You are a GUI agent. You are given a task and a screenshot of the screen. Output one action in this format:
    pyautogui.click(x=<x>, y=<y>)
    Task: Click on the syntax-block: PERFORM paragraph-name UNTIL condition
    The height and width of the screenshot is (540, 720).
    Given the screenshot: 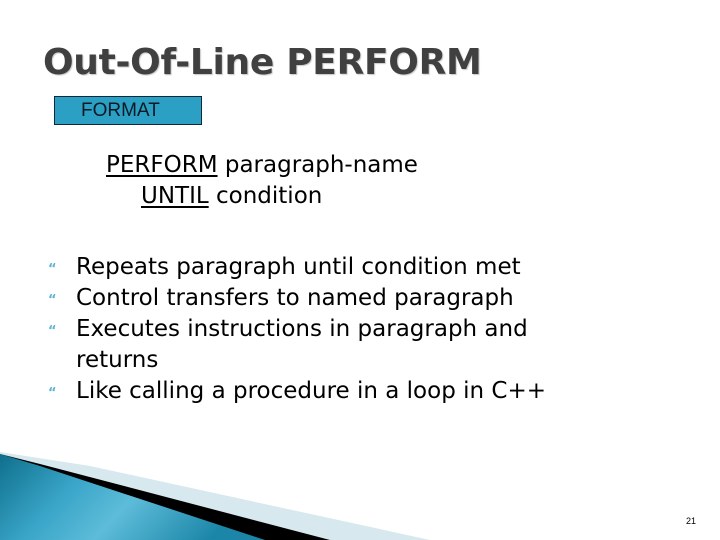 What is the action you would take?
    pyautogui.click(x=262, y=181)
    